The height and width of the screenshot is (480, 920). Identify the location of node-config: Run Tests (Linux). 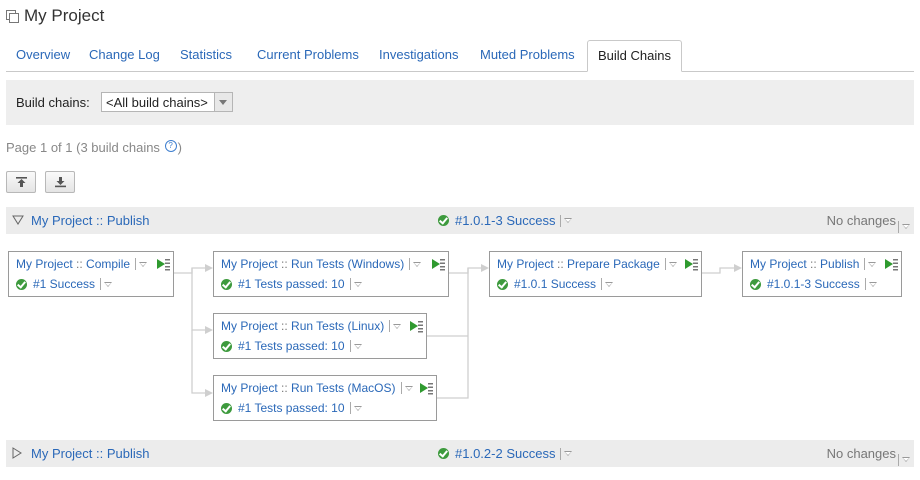
(337, 326).